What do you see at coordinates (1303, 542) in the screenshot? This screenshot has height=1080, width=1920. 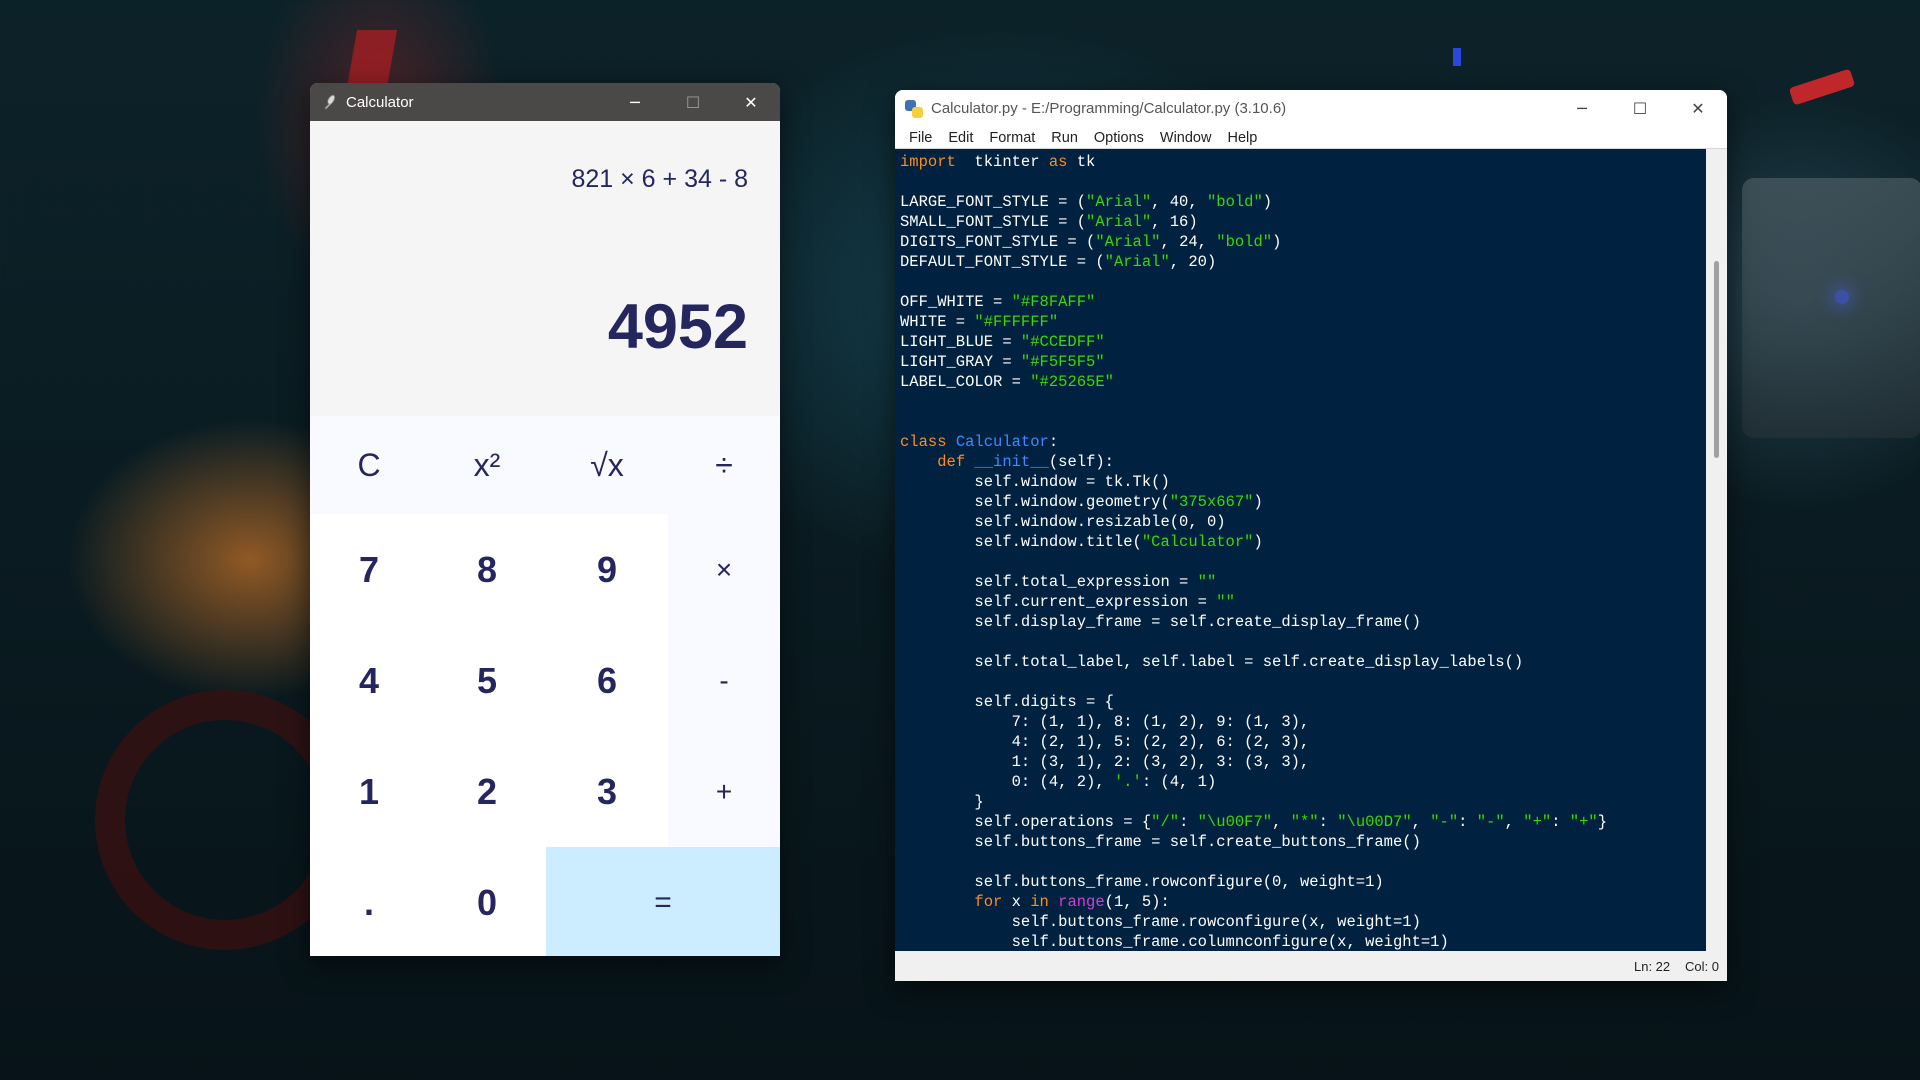 I see `code-line: self.window.title("Calculator")` at bounding box center [1303, 542].